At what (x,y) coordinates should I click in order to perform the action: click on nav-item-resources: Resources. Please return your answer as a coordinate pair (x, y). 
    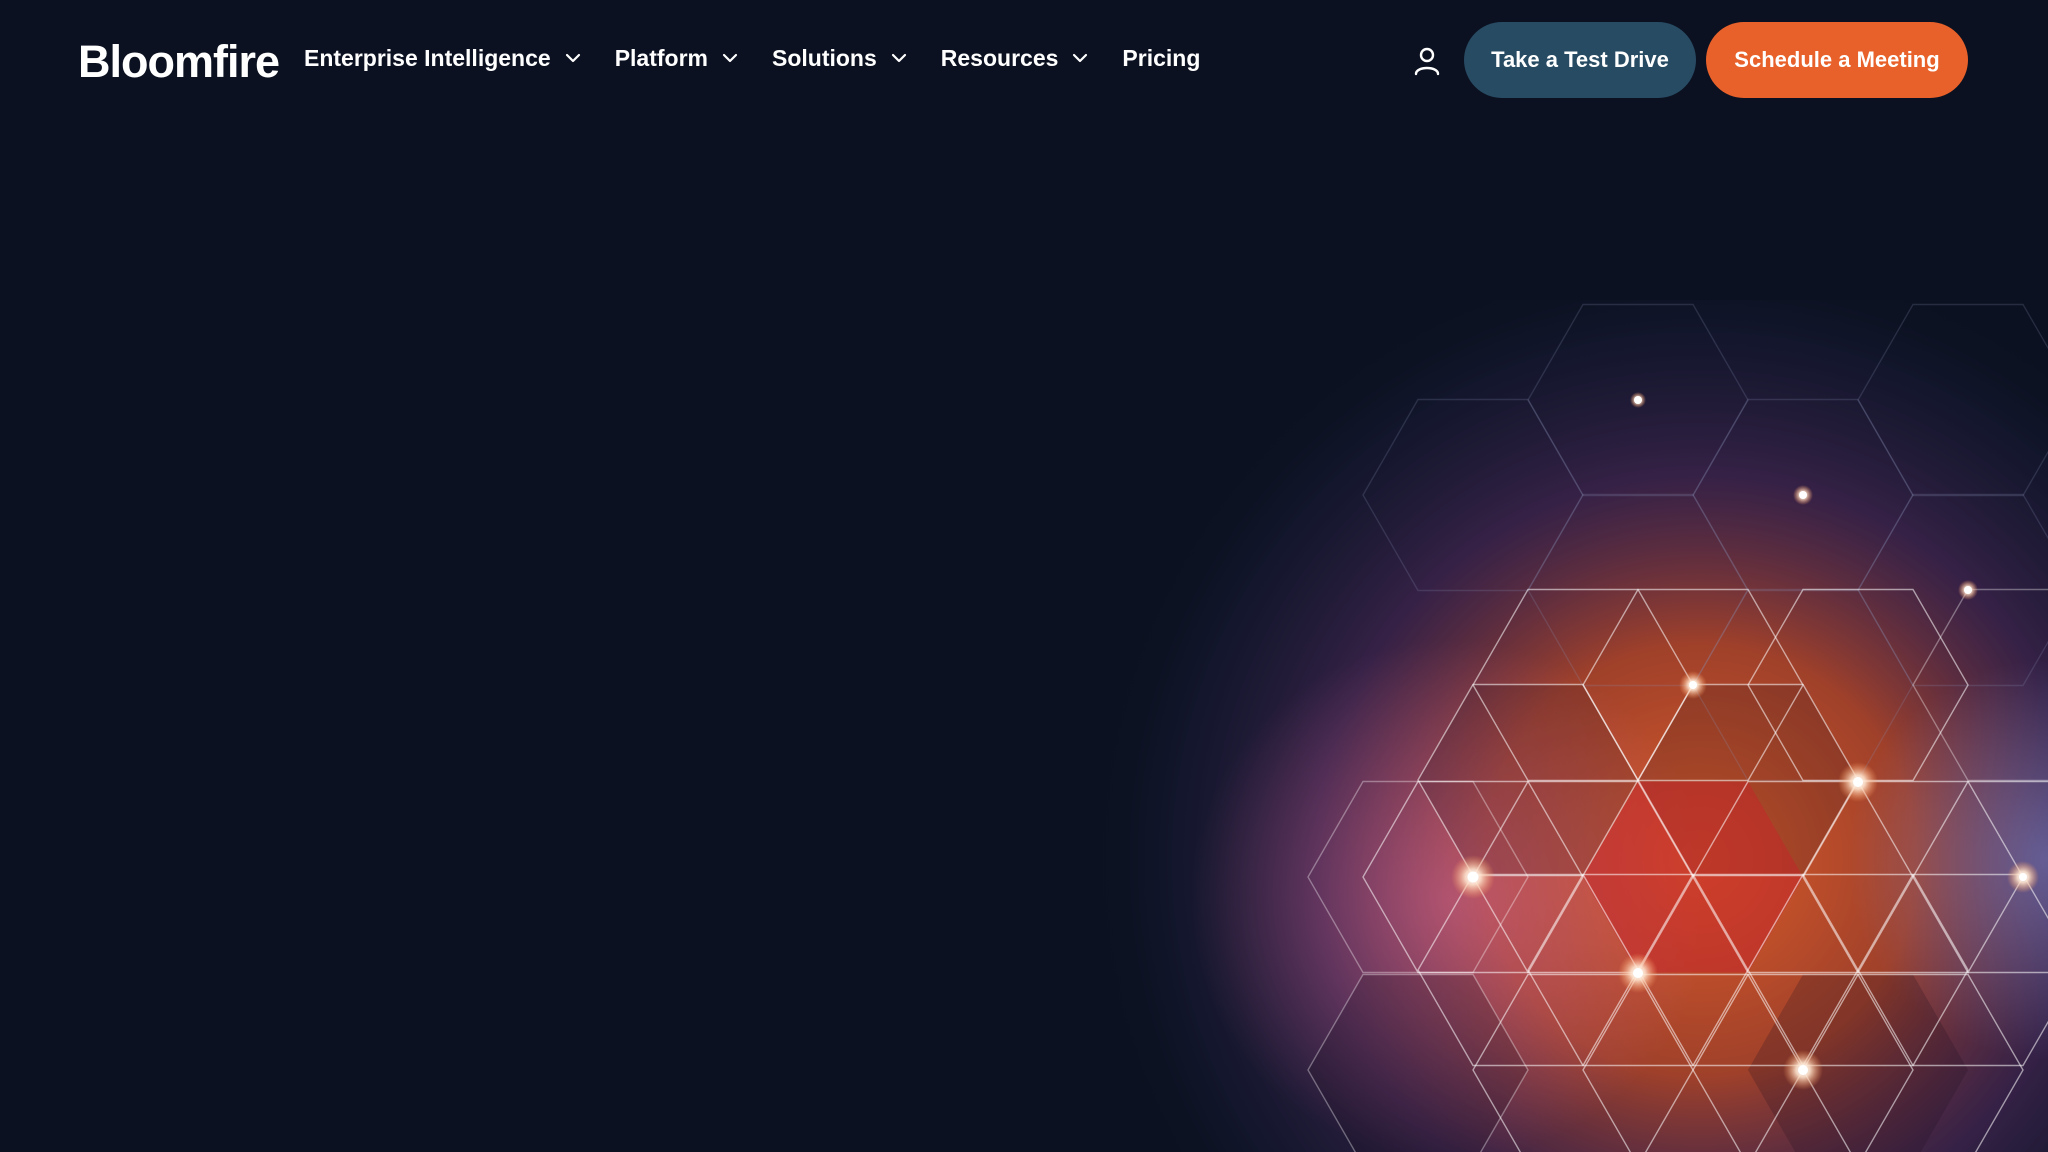
    Looking at the image, I should click on (1016, 58).